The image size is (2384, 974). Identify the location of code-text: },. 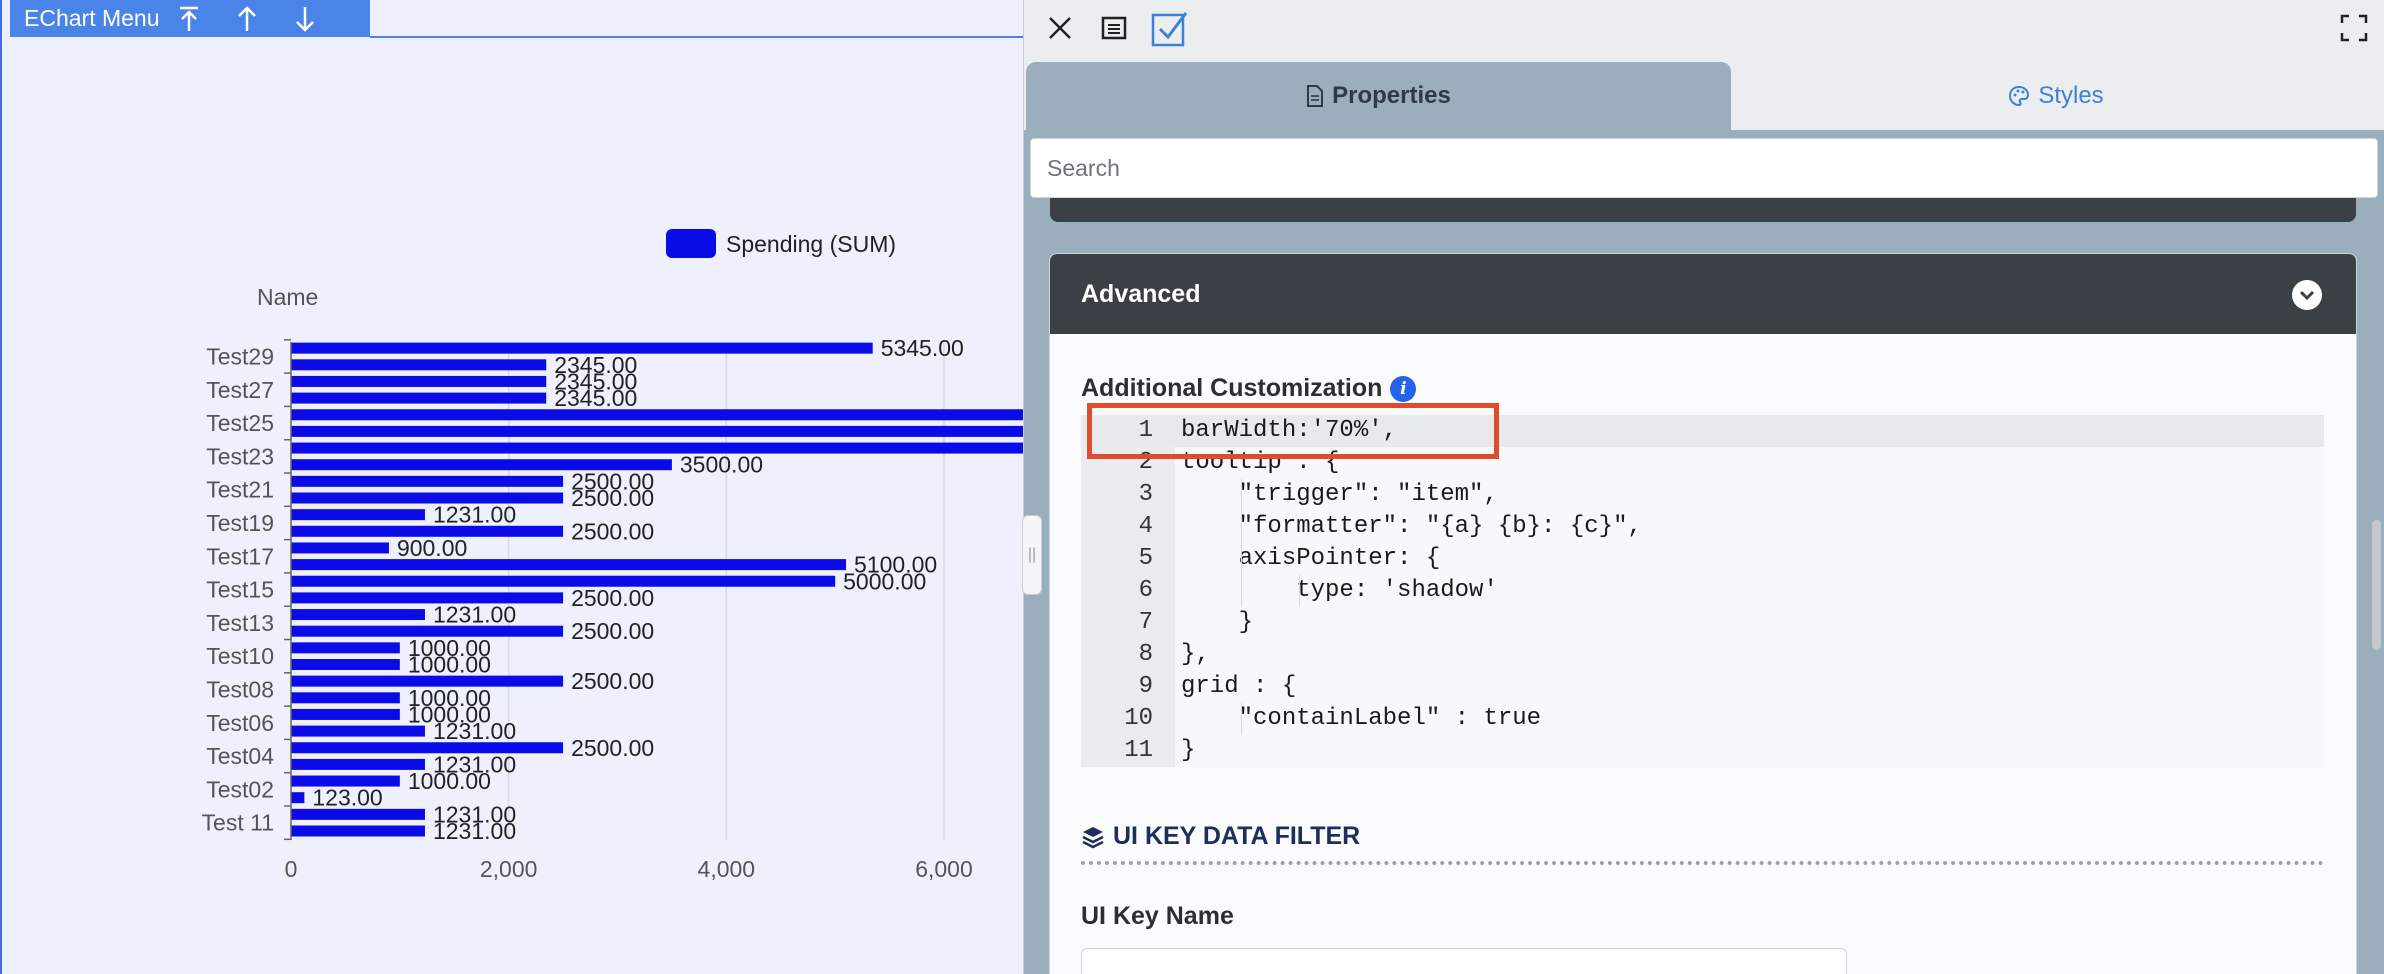
(1195, 654).